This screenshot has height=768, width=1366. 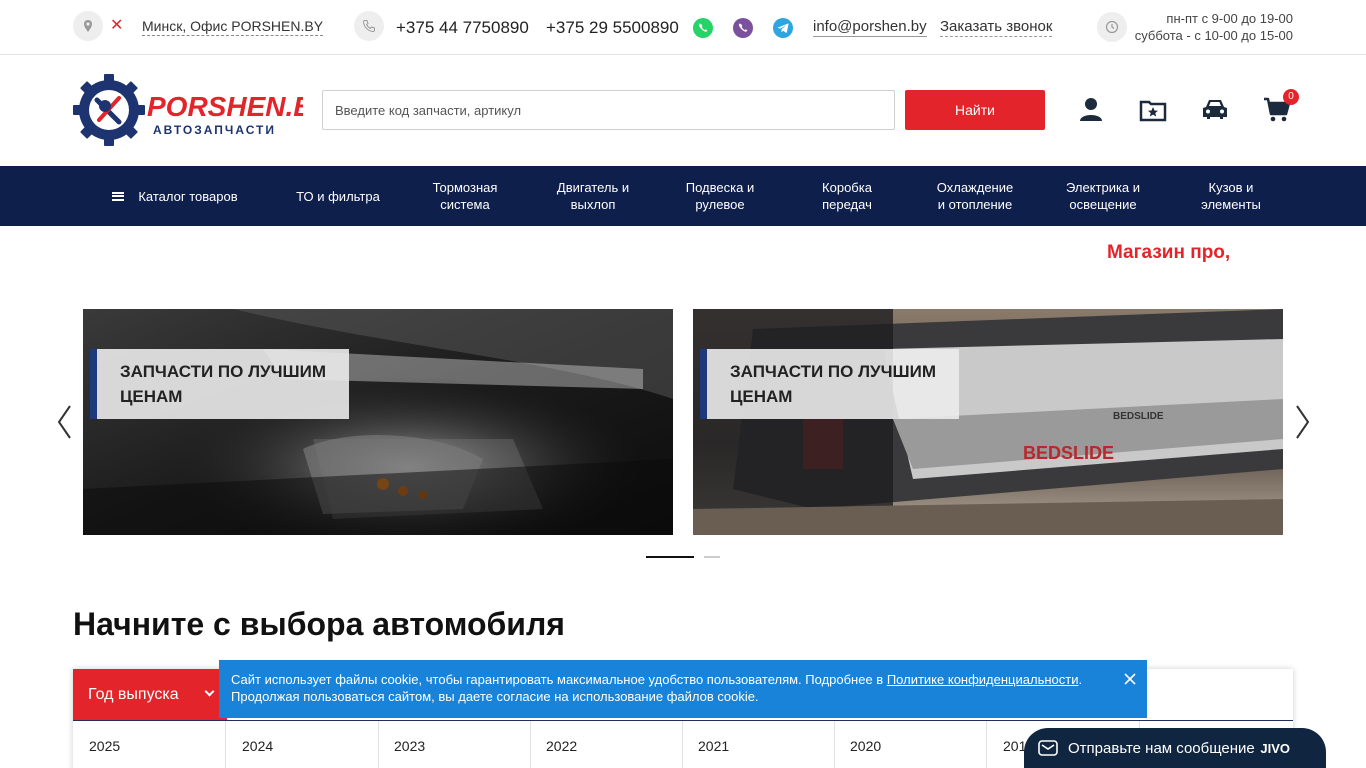 I want to click on nav-item-cooling: Охлаждение и отопление, so click(x=975, y=196).